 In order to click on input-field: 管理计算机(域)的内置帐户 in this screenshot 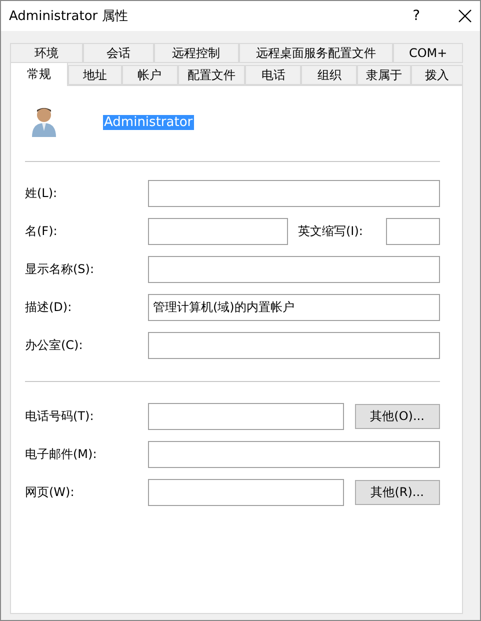, I will do `click(294, 307)`.